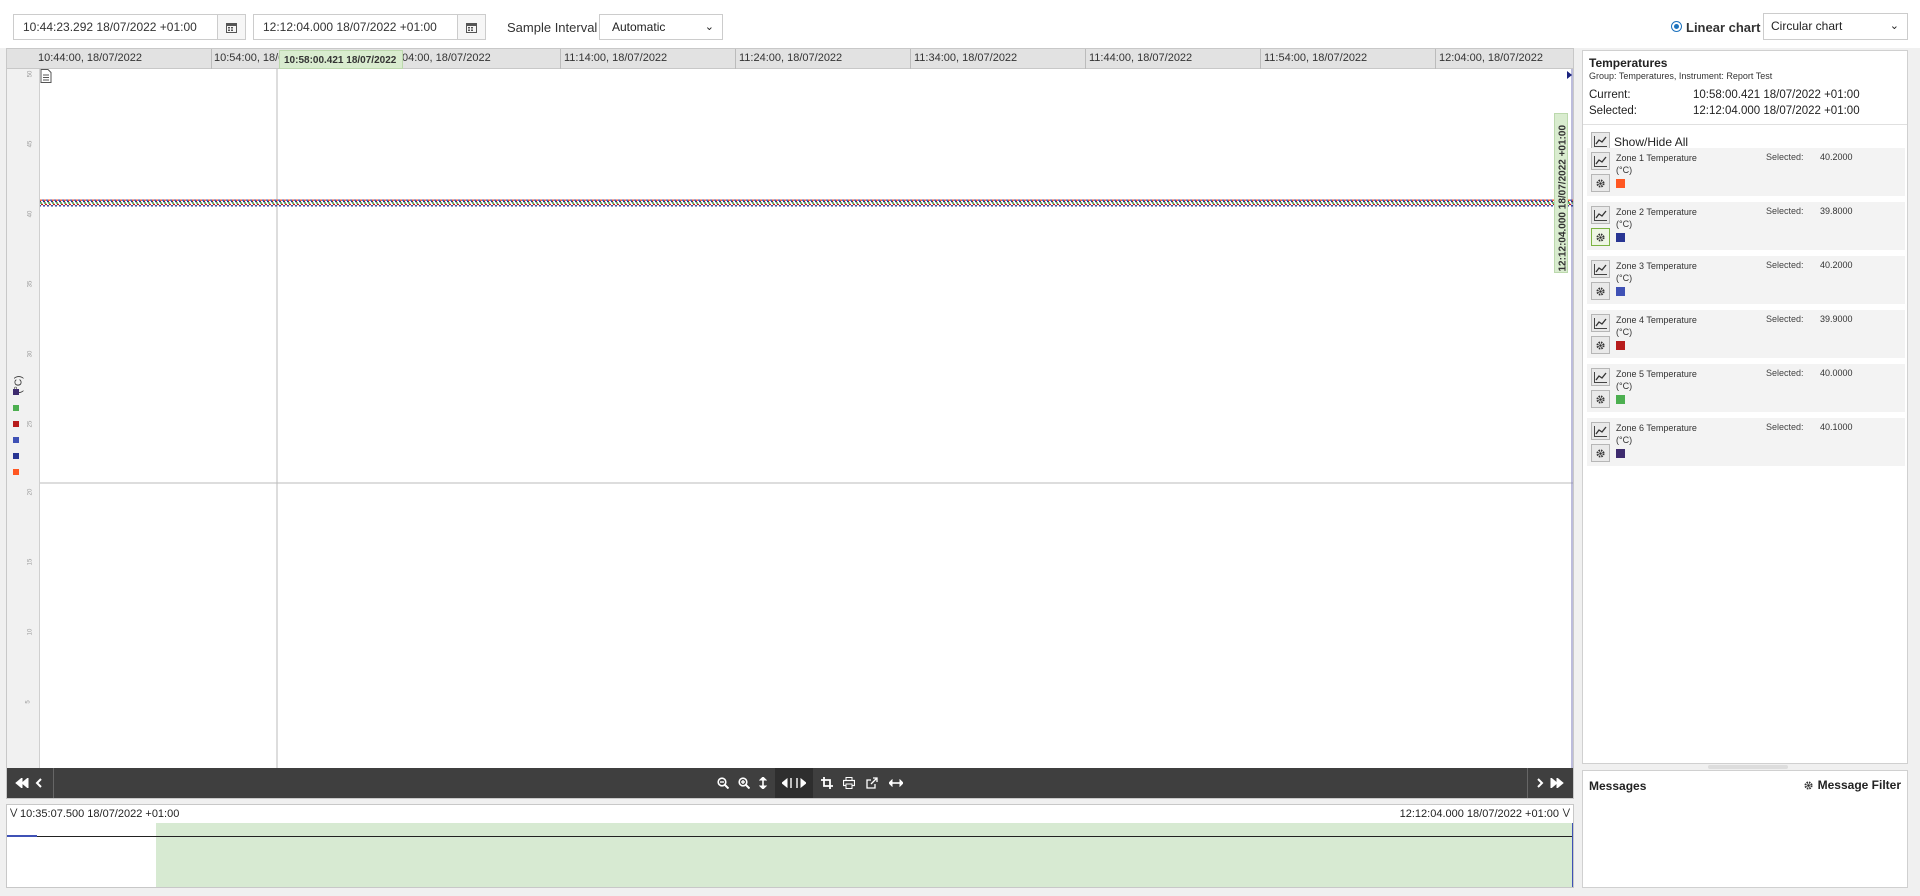 Image resolution: width=1920 pixels, height=896 pixels. Describe the element at coordinates (355, 27) in the screenshot. I see `end-datetime-input: 12:12:04.000 18/07/2022 +01:00` at that location.